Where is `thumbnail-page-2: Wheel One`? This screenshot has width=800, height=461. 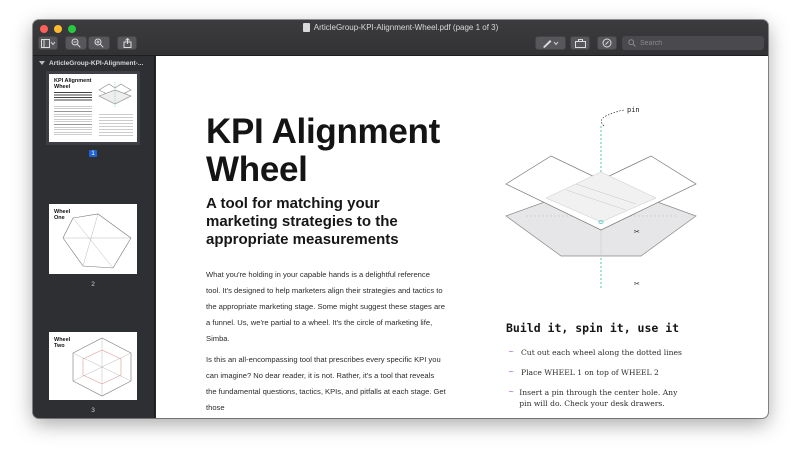
thumbnail-page-2: Wheel One is located at coordinates (93, 239).